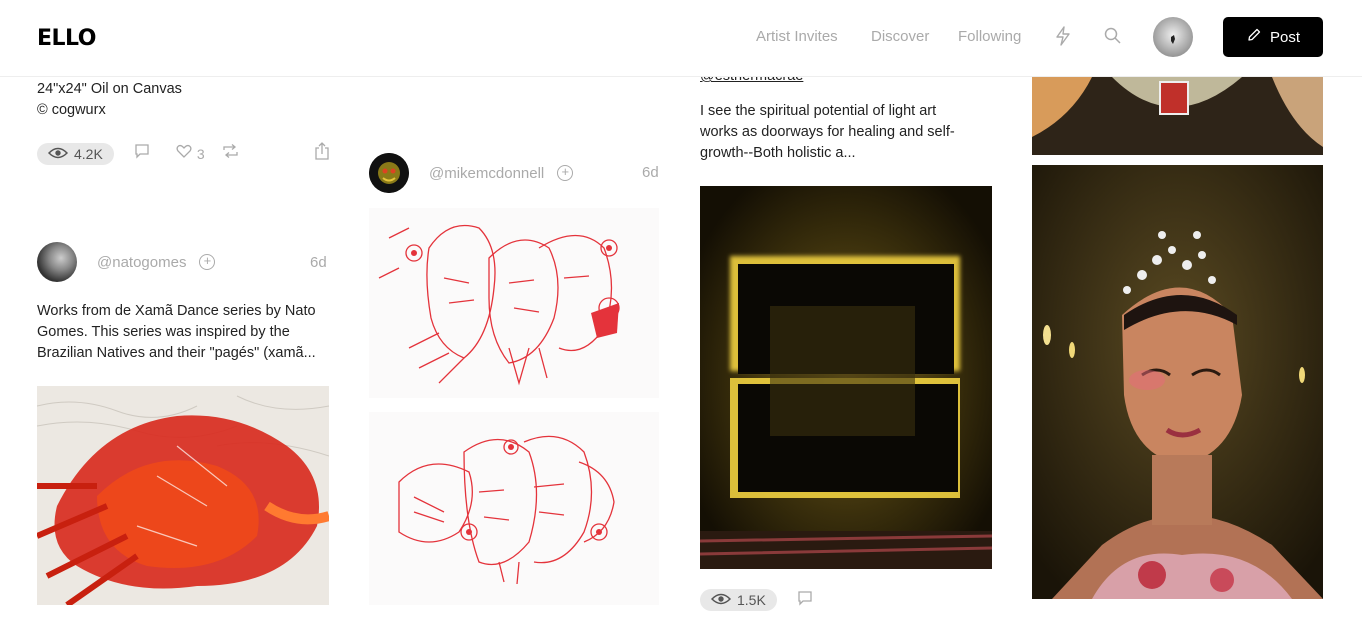  What do you see at coordinates (66, 38) in the screenshot?
I see `ello-logo: ELLO` at bounding box center [66, 38].